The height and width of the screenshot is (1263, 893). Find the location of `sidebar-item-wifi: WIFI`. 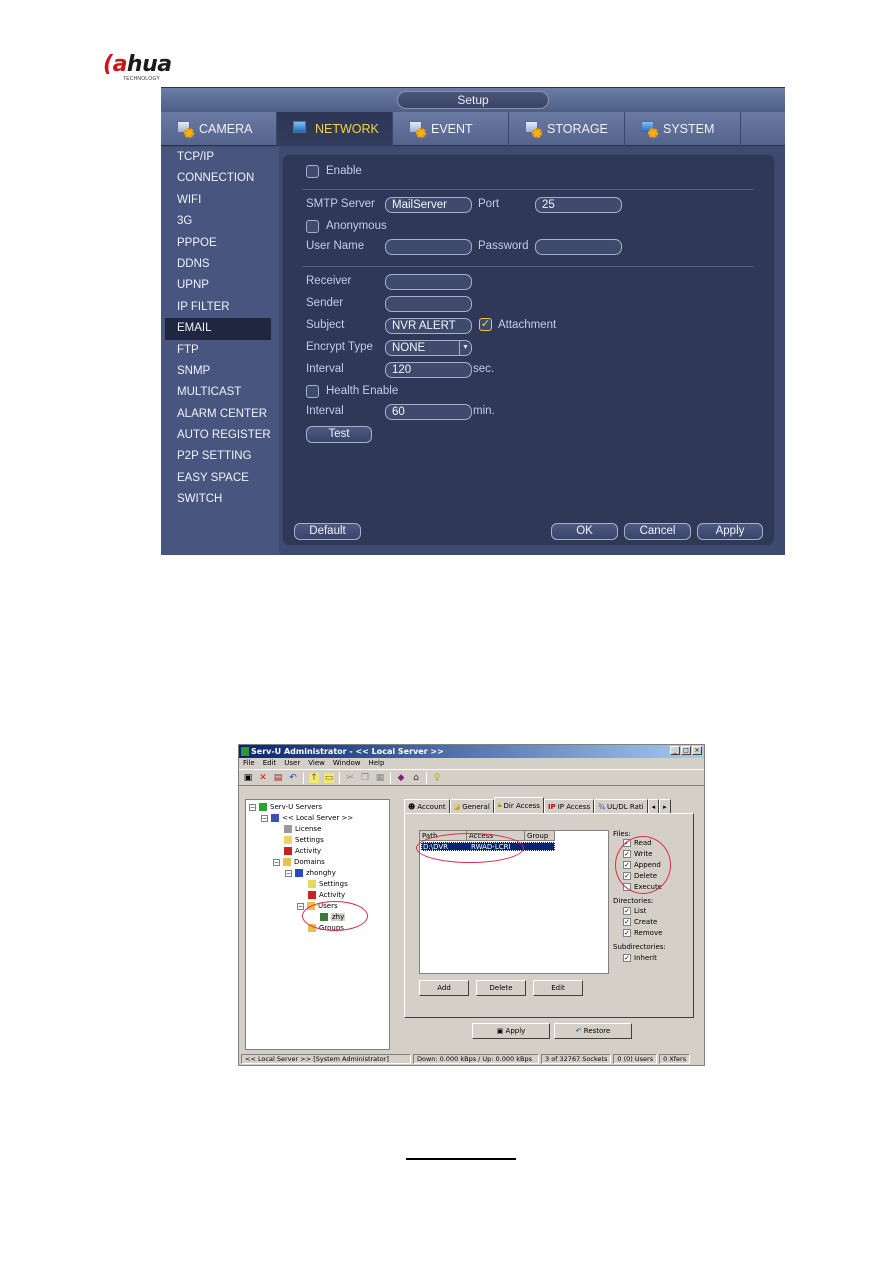

sidebar-item-wifi: WIFI is located at coordinates (220, 200).